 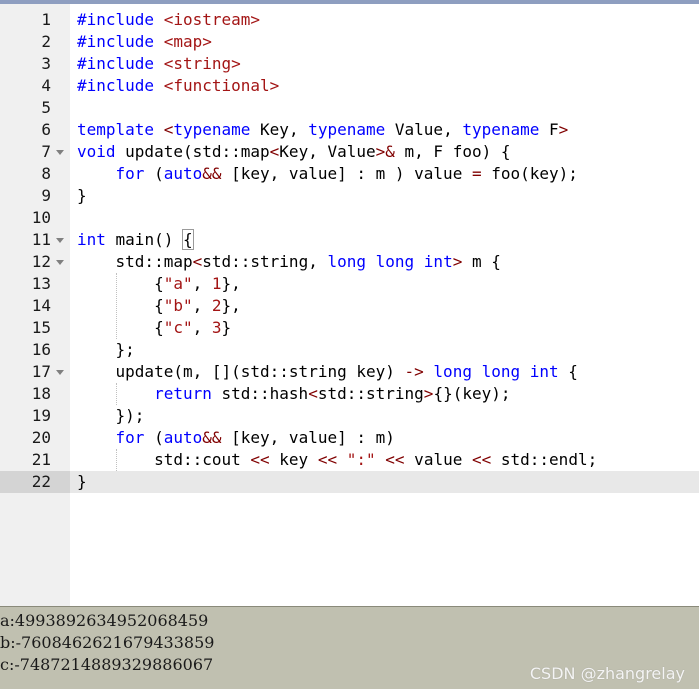 What do you see at coordinates (41, 481) in the screenshot?
I see `line-number: 22` at bounding box center [41, 481].